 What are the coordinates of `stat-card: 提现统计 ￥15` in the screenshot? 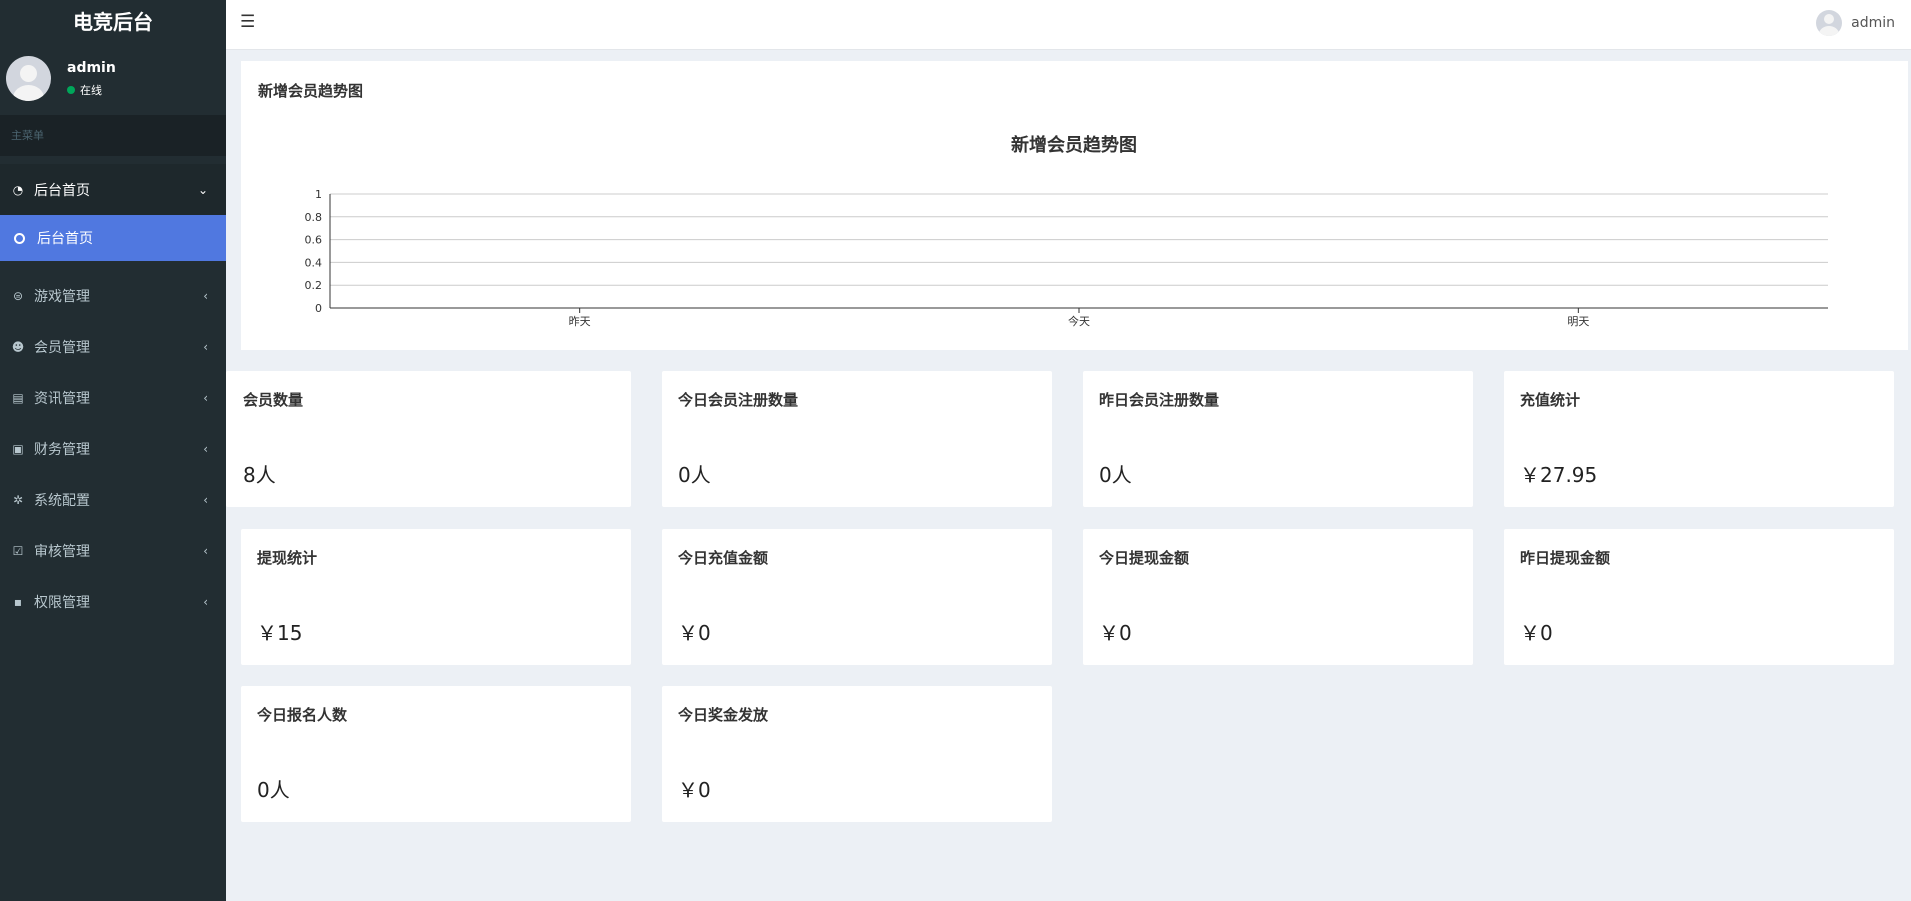 It's located at (436, 597).